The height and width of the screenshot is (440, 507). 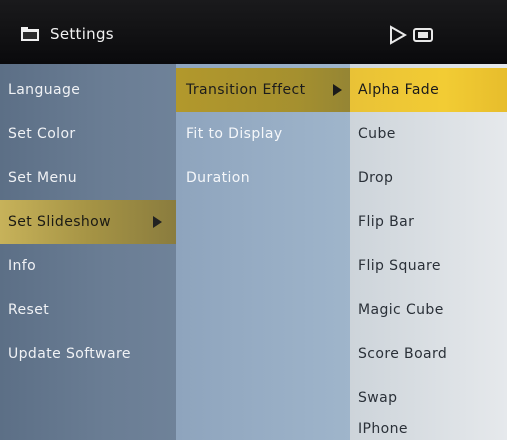 What do you see at coordinates (43, 178) in the screenshot?
I see `menu-item-label: Set Menu` at bounding box center [43, 178].